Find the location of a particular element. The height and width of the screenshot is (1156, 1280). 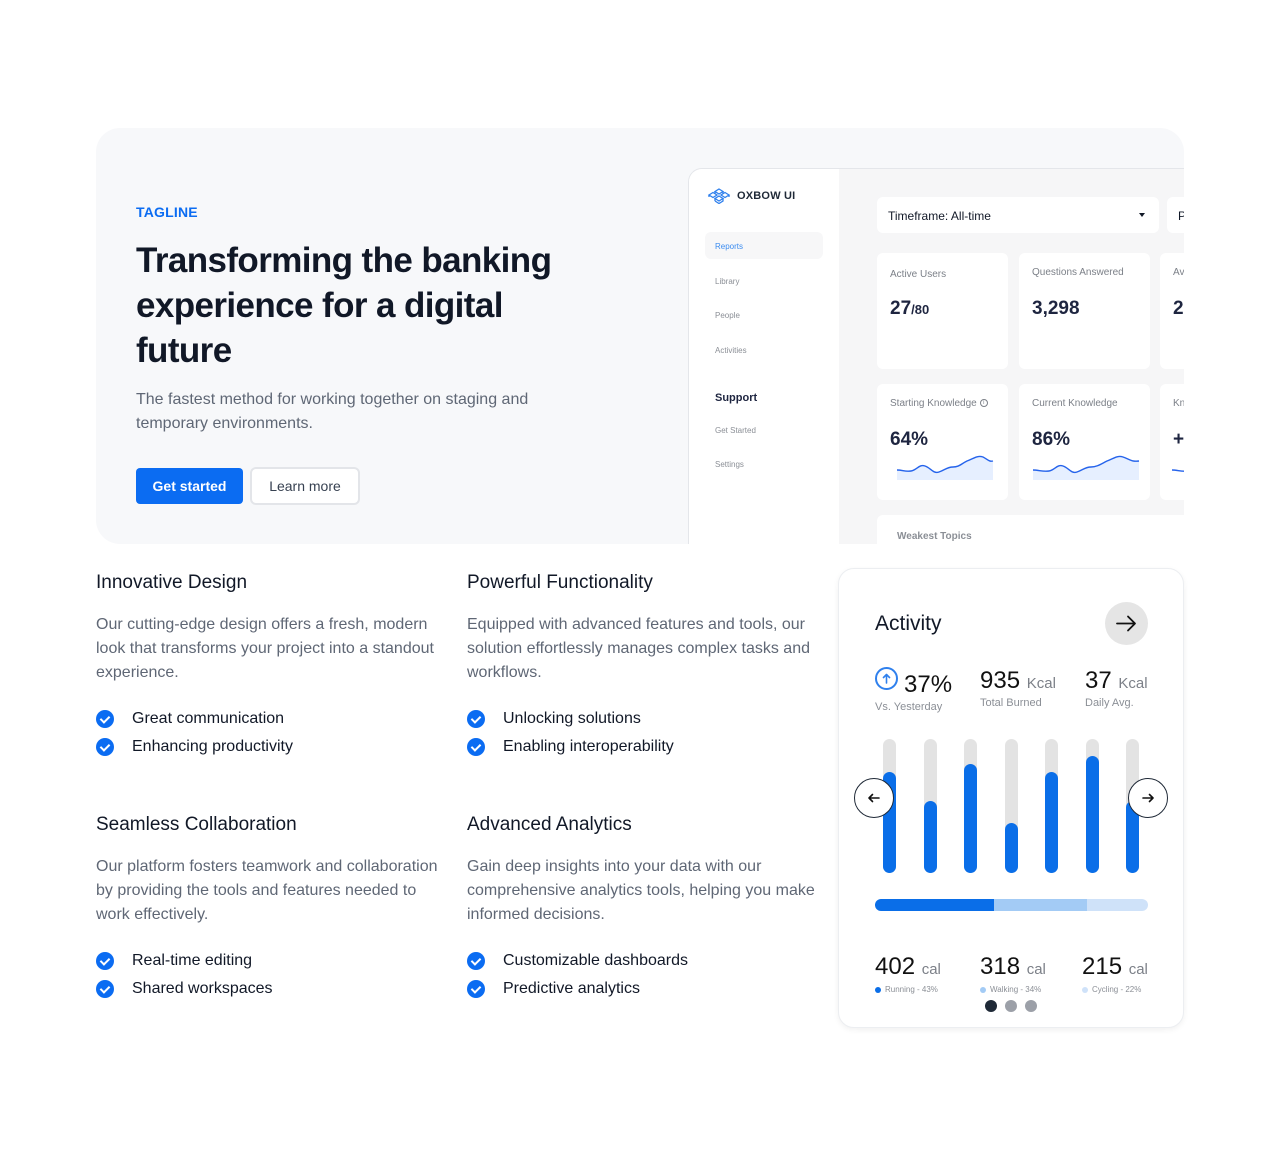

learn-more-button: Learn more is located at coordinates (305, 486).